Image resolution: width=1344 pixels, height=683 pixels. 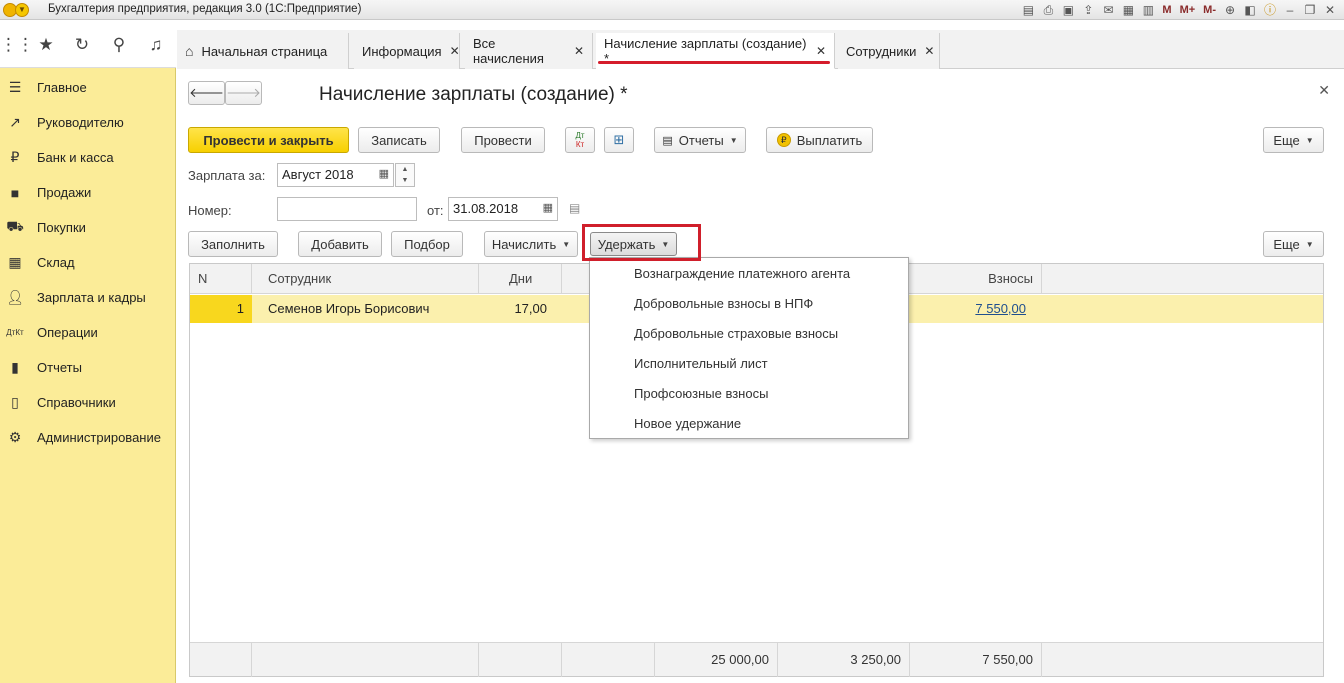 I want to click on pay-button: ₽ Выплатить, so click(x=819, y=140).